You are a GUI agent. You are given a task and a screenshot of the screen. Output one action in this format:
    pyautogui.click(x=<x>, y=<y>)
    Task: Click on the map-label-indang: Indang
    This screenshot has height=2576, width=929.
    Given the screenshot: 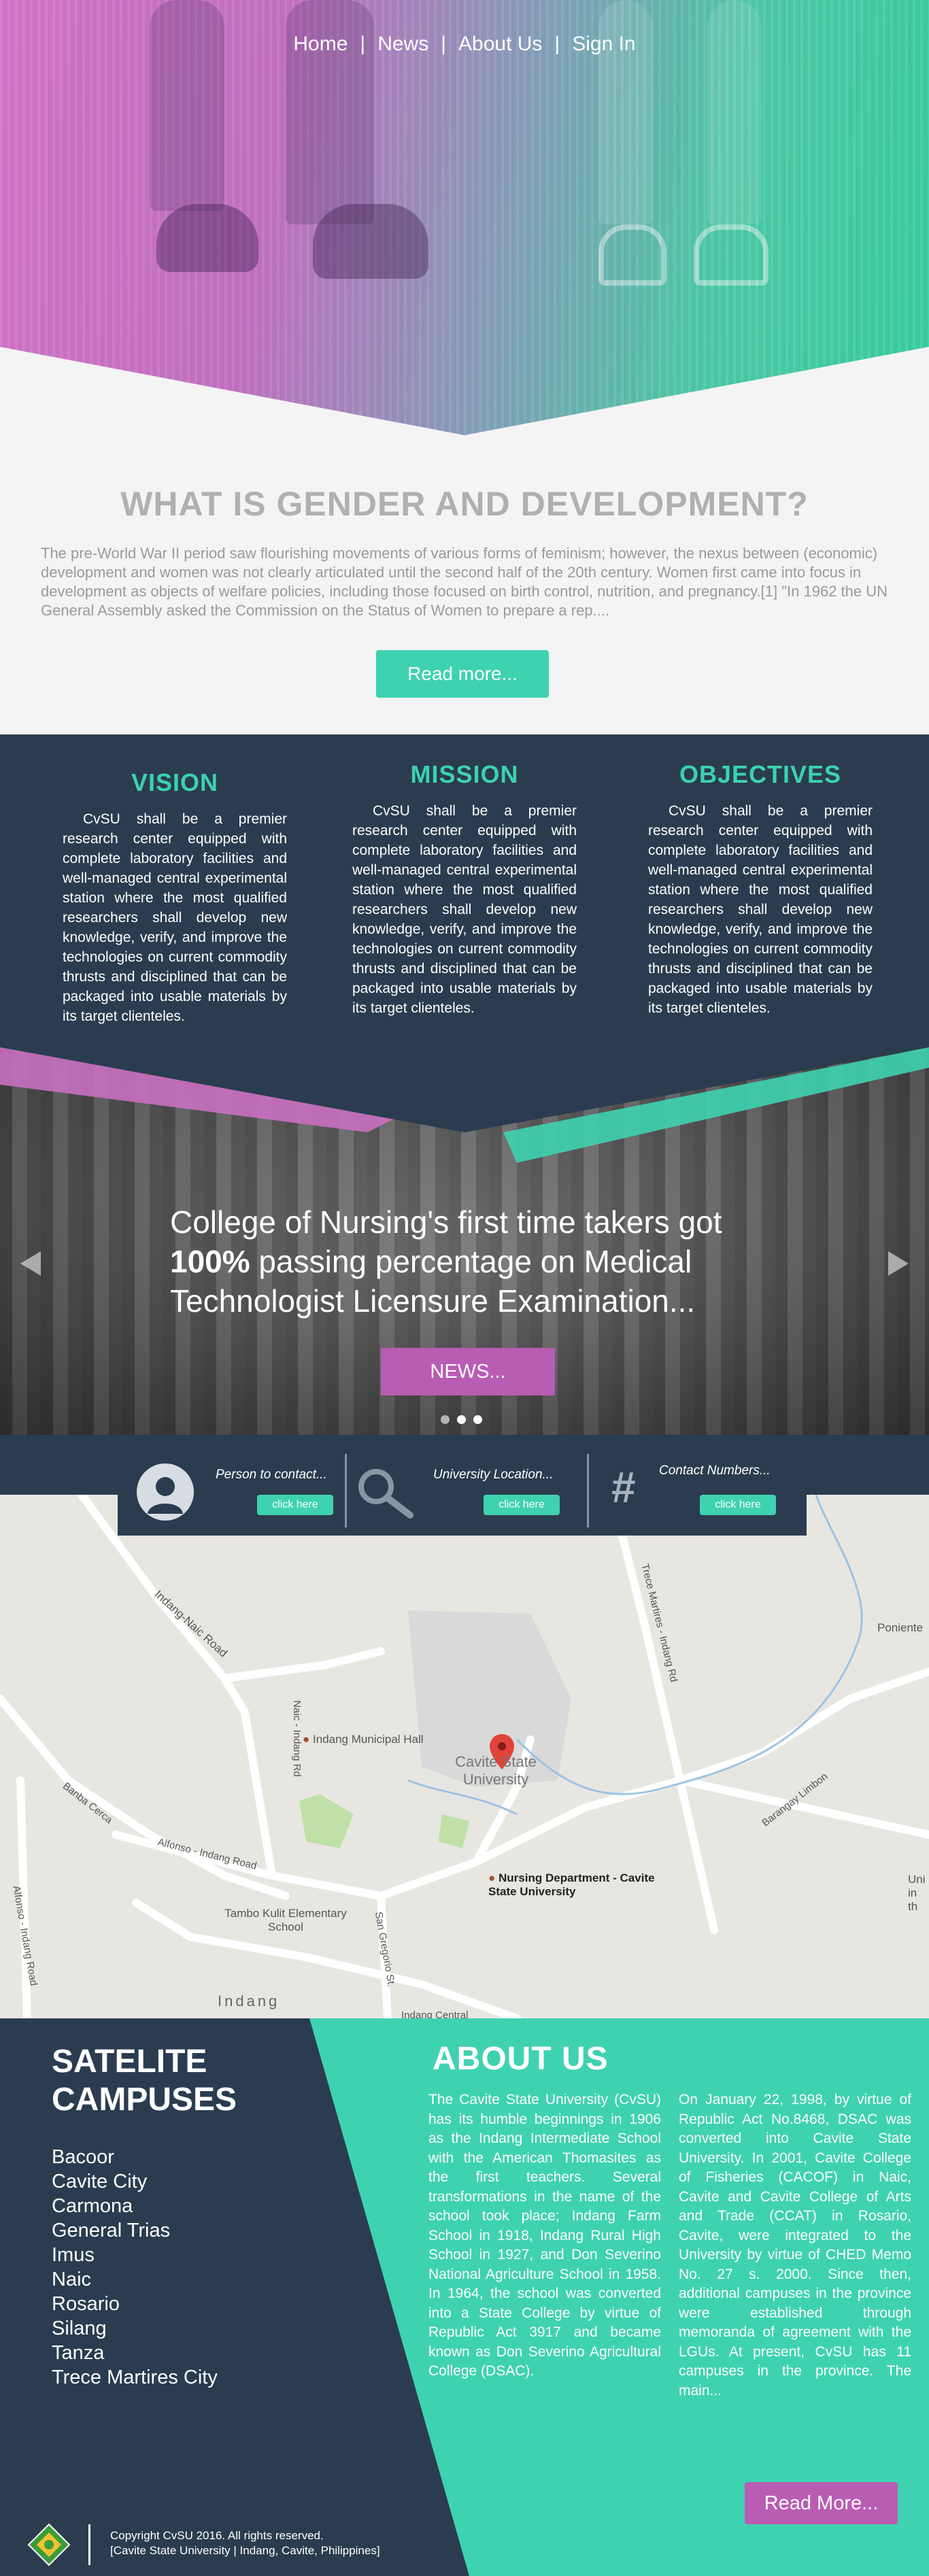 What is the action you would take?
    pyautogui.click(x=249, y=2001)
    